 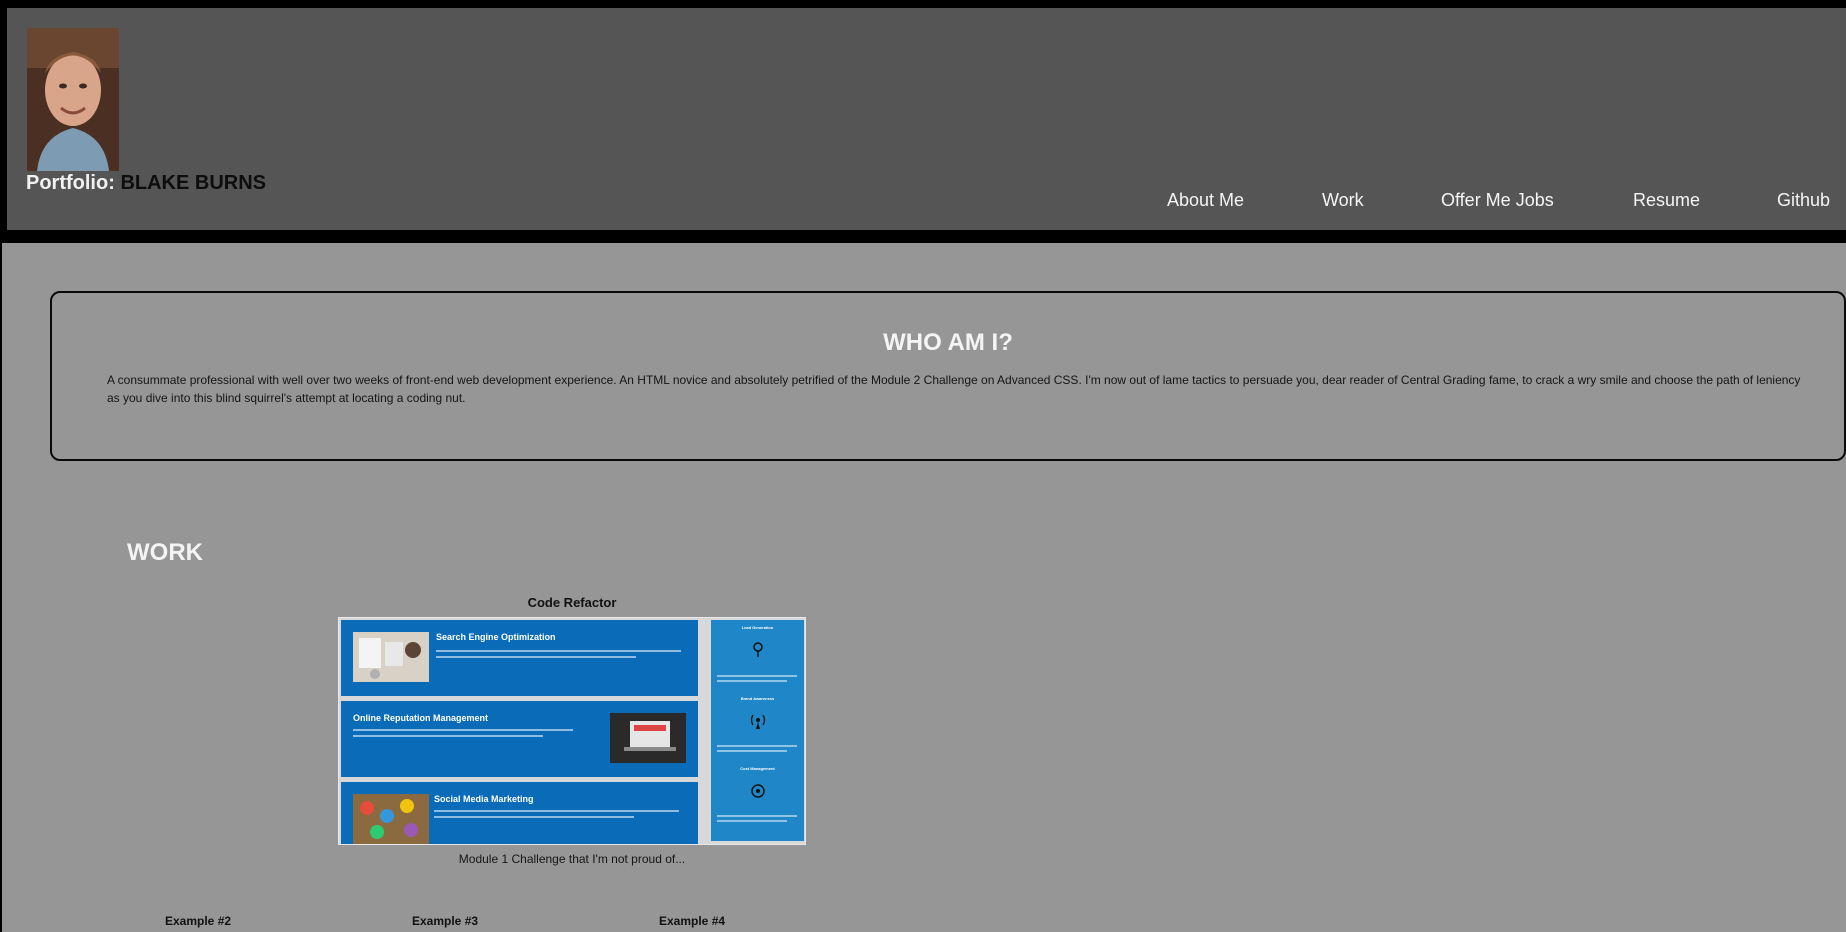 What do you see at coordinates (757, 627) in the screenshot?
I see `side-label-lead: Lead Generation` at bounding box center [757, 627].